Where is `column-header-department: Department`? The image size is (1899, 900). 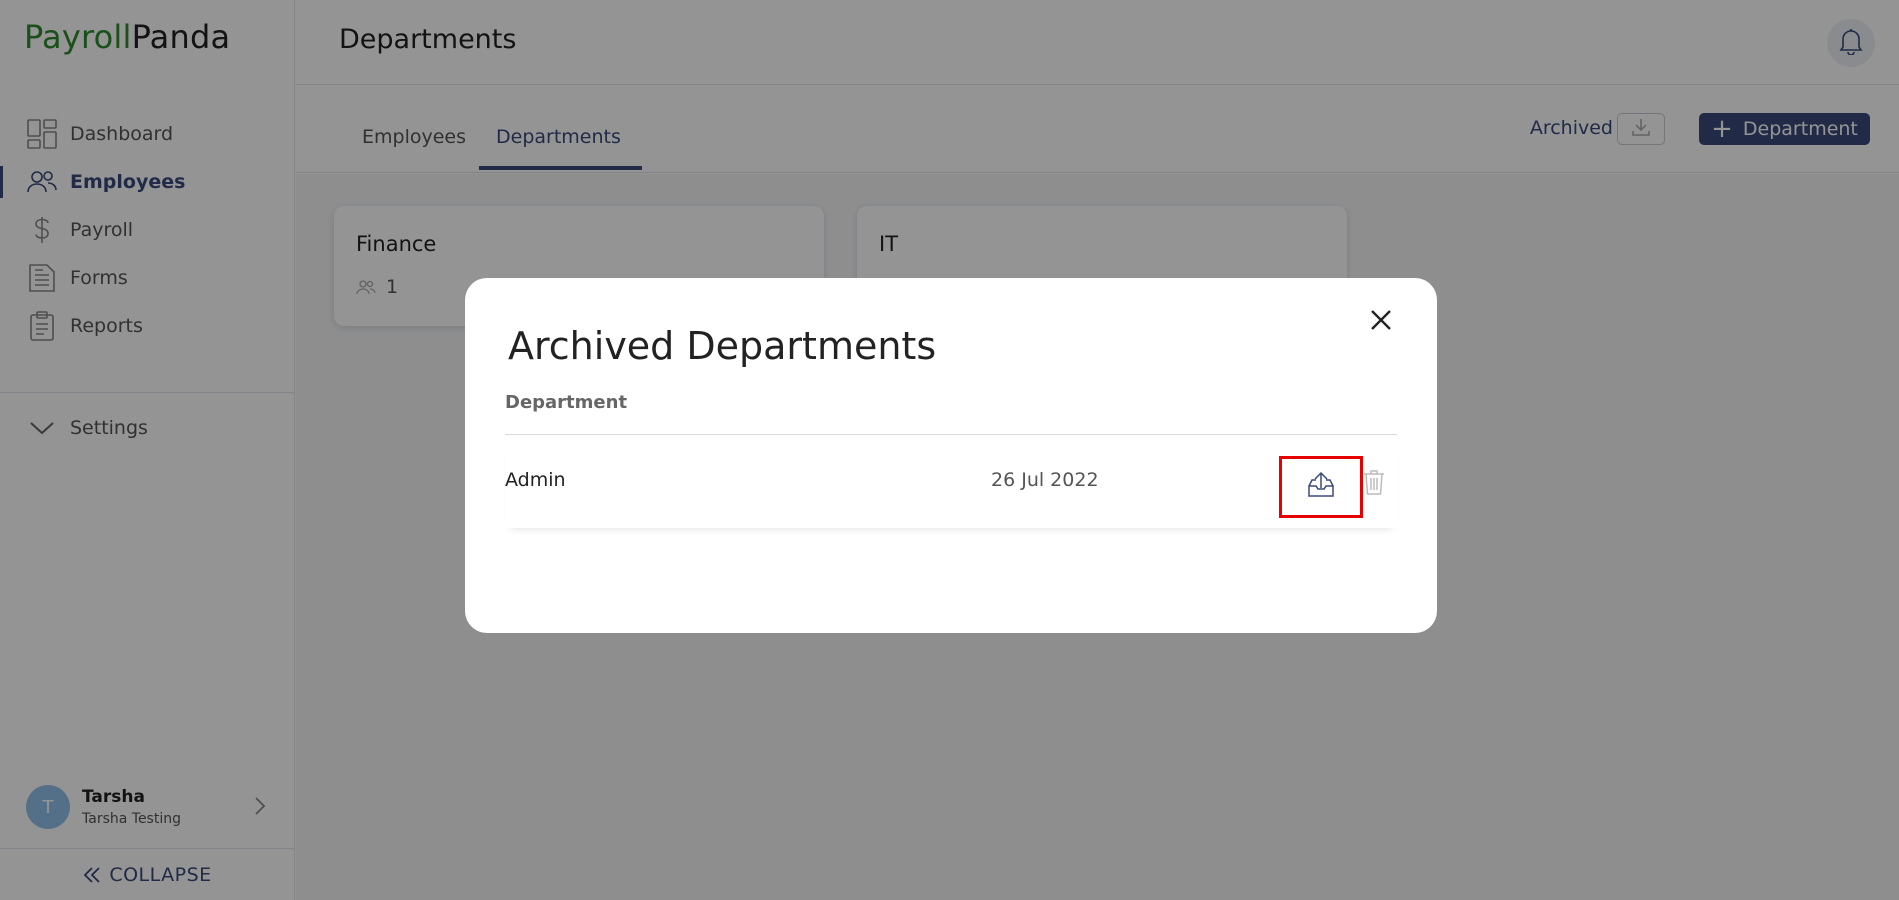
column-header-department: Department is located at coordinates (566, 402).